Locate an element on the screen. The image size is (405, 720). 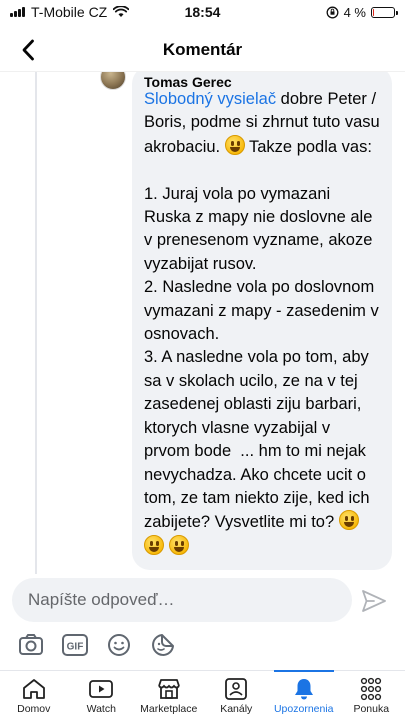
header: Komentár is located at coordinates (202, 50).